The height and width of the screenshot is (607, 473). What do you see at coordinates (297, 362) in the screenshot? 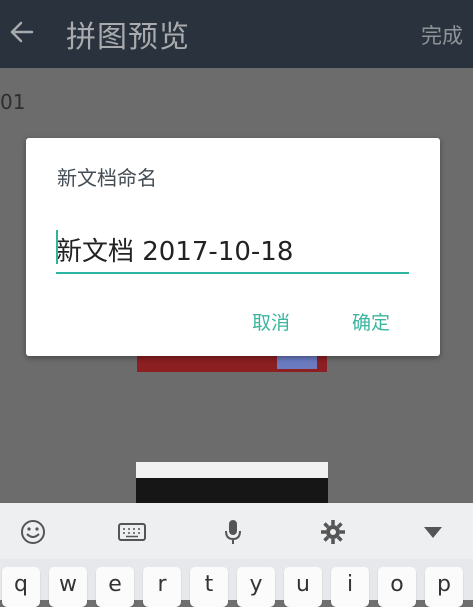
I see `card-logo` at bounding box center [297, 362].